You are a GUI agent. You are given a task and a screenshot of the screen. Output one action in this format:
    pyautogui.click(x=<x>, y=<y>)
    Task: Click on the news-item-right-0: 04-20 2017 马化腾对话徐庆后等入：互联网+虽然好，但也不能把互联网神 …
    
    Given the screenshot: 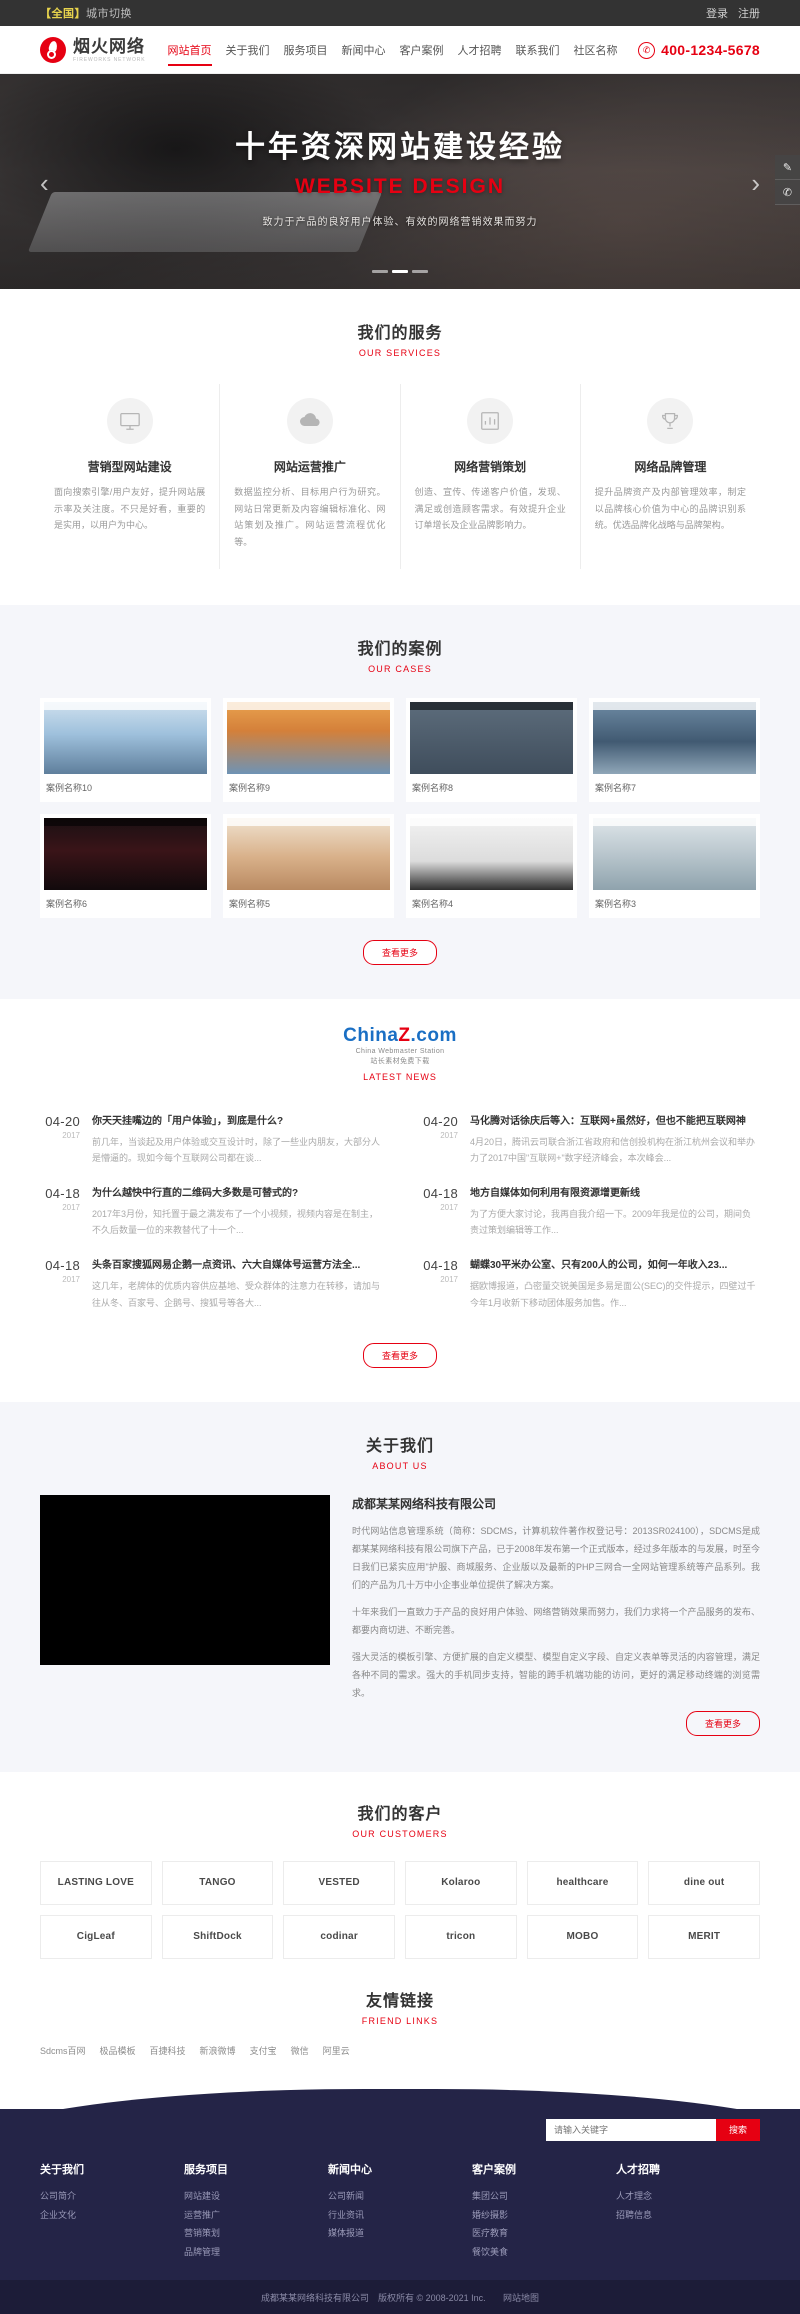 What is the action you would take?
    pyautogui.click(x=589, y=1140)
    